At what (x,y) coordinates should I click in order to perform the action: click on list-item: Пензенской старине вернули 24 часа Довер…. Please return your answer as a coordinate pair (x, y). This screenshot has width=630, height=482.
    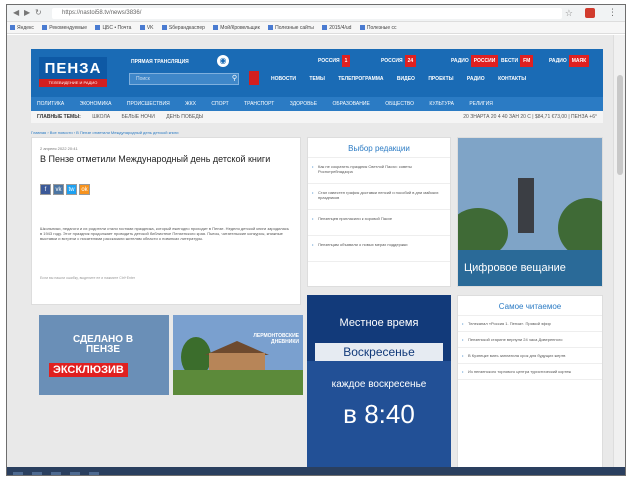
    Looking at the image, I should click on (530, 340).